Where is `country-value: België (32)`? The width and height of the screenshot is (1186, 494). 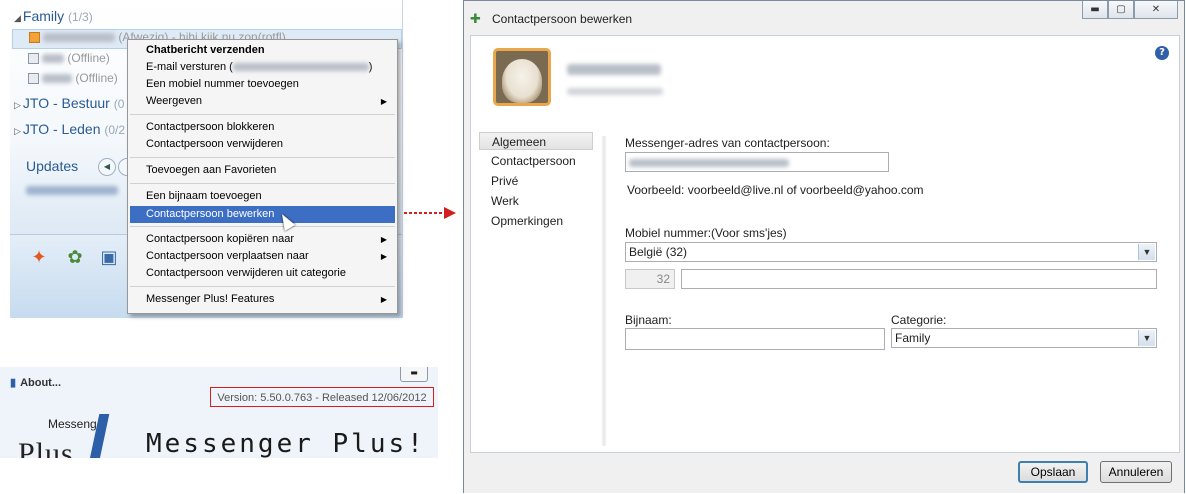 country-value: België (32) is located at coordinates (658, 252).